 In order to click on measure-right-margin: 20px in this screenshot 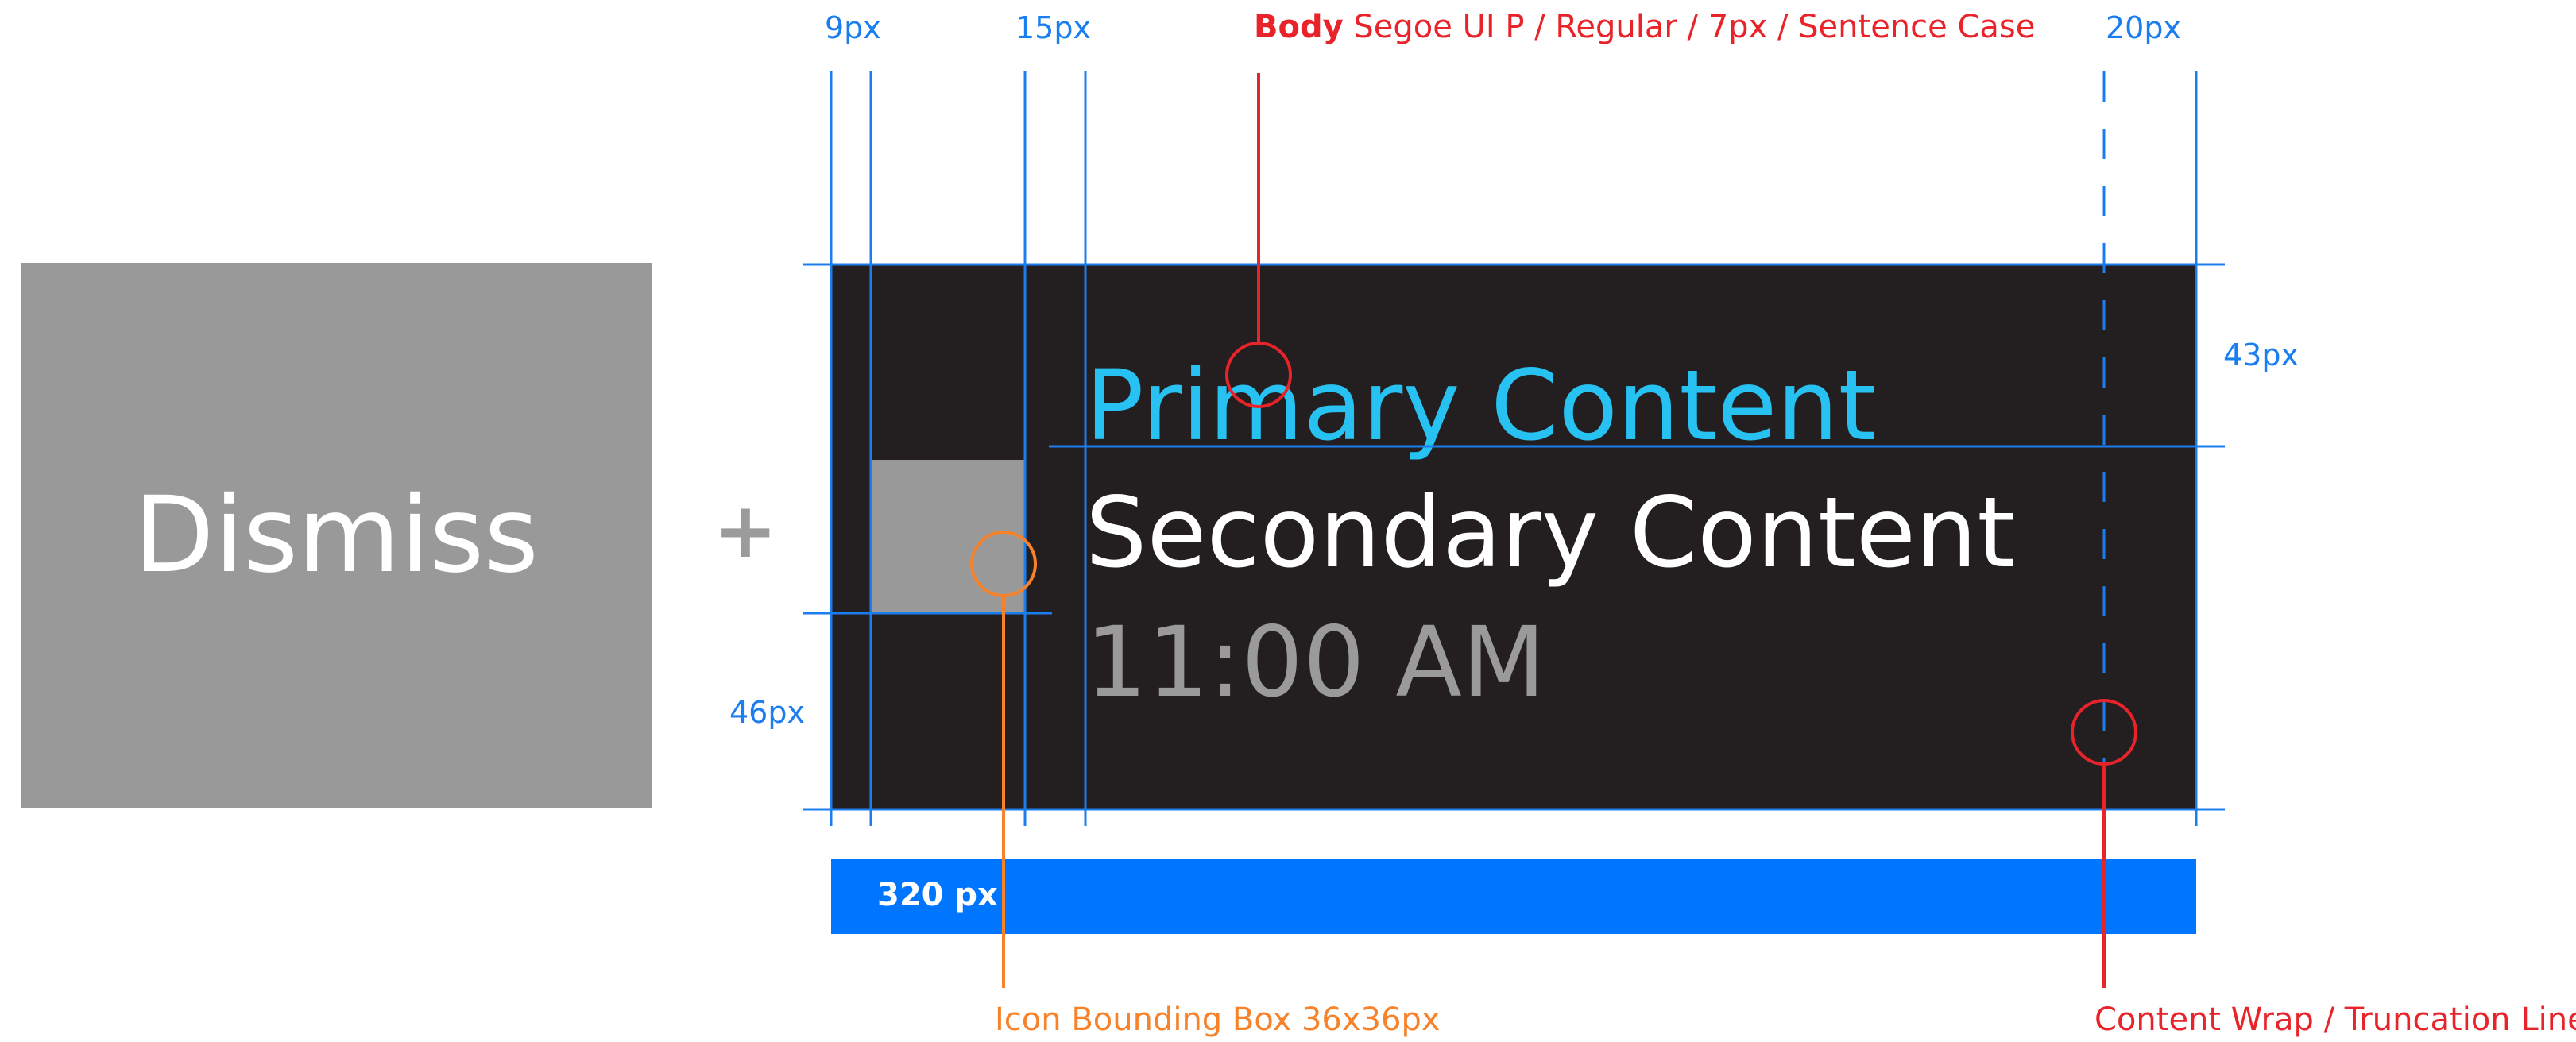, I will do `click(2143, 28)`.